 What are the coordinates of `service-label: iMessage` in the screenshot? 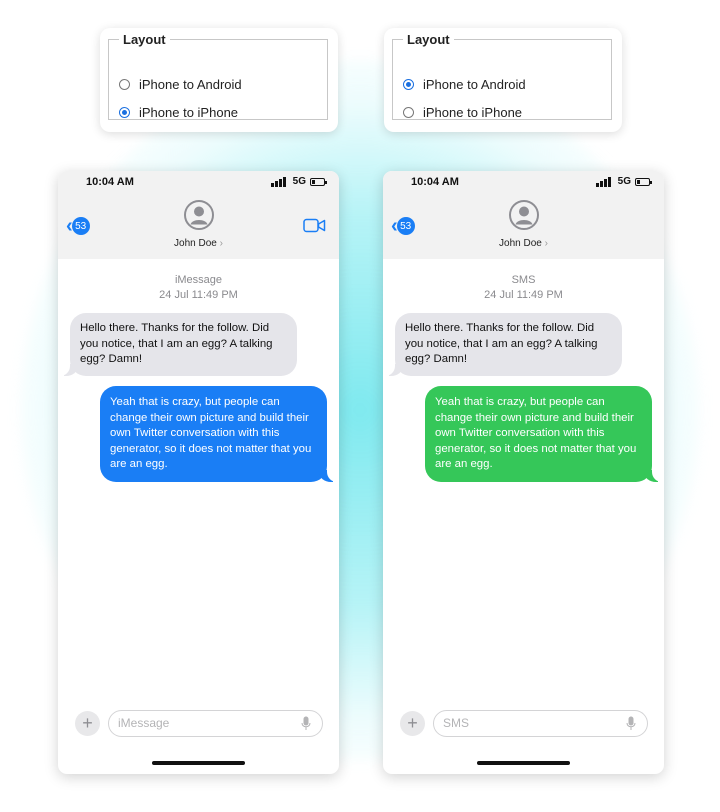 It's located at (198, 280).